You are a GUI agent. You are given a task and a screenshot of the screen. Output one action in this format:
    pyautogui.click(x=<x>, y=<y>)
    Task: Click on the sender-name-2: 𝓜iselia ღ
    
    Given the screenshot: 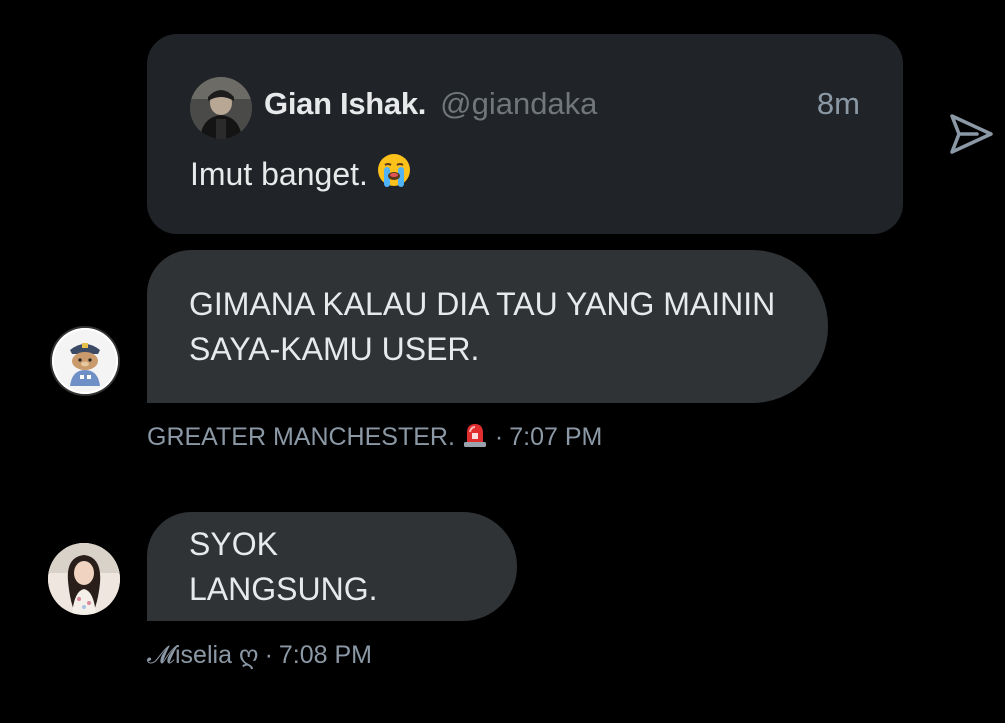 What is the action you would take?
    pyautogui.click(x=203, y=655)
    